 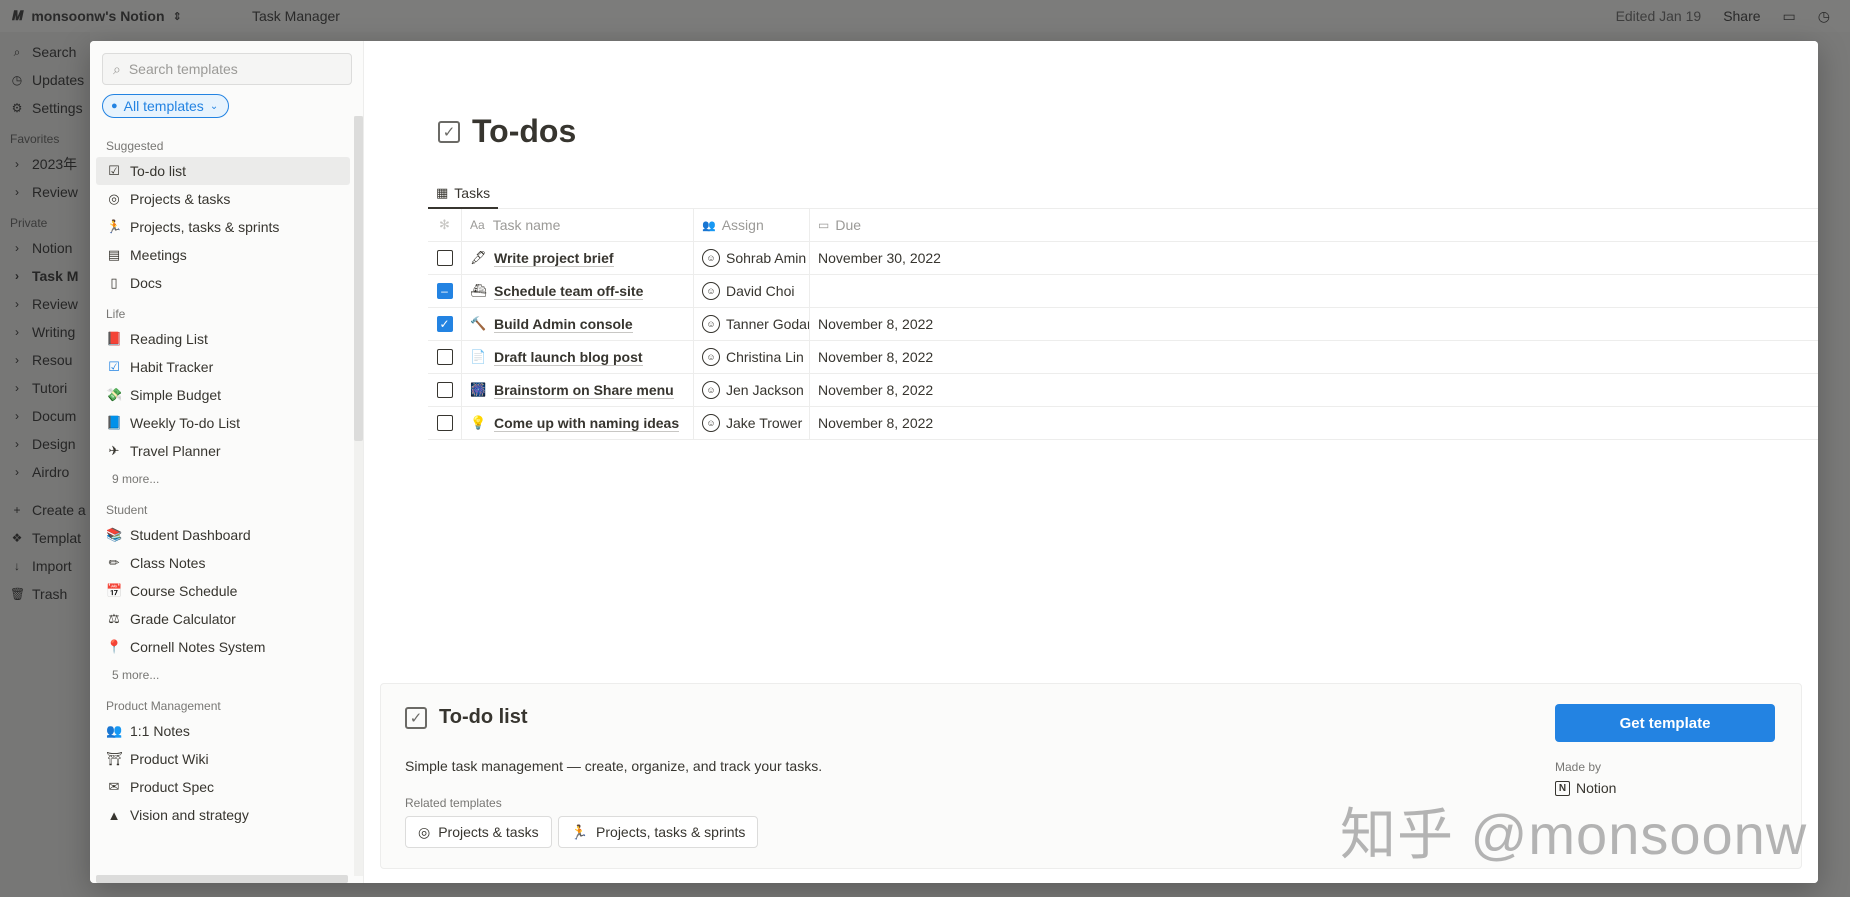 What do you see at coordinates (223, 815) in the screenshot?
I see `template-item-vision-strategy: ▲ Vision and strategy` at bounding box center [223, 815].